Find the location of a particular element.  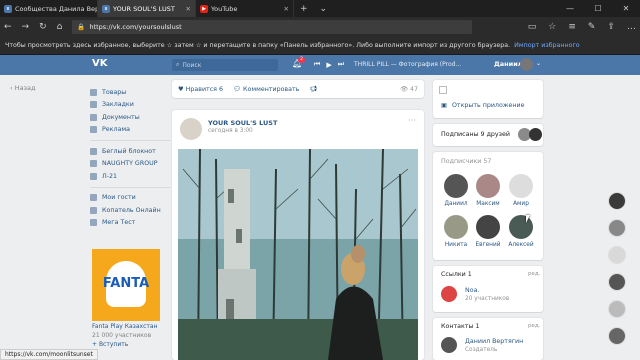

tab-label: YouTube is located at coordinates (224, 8).